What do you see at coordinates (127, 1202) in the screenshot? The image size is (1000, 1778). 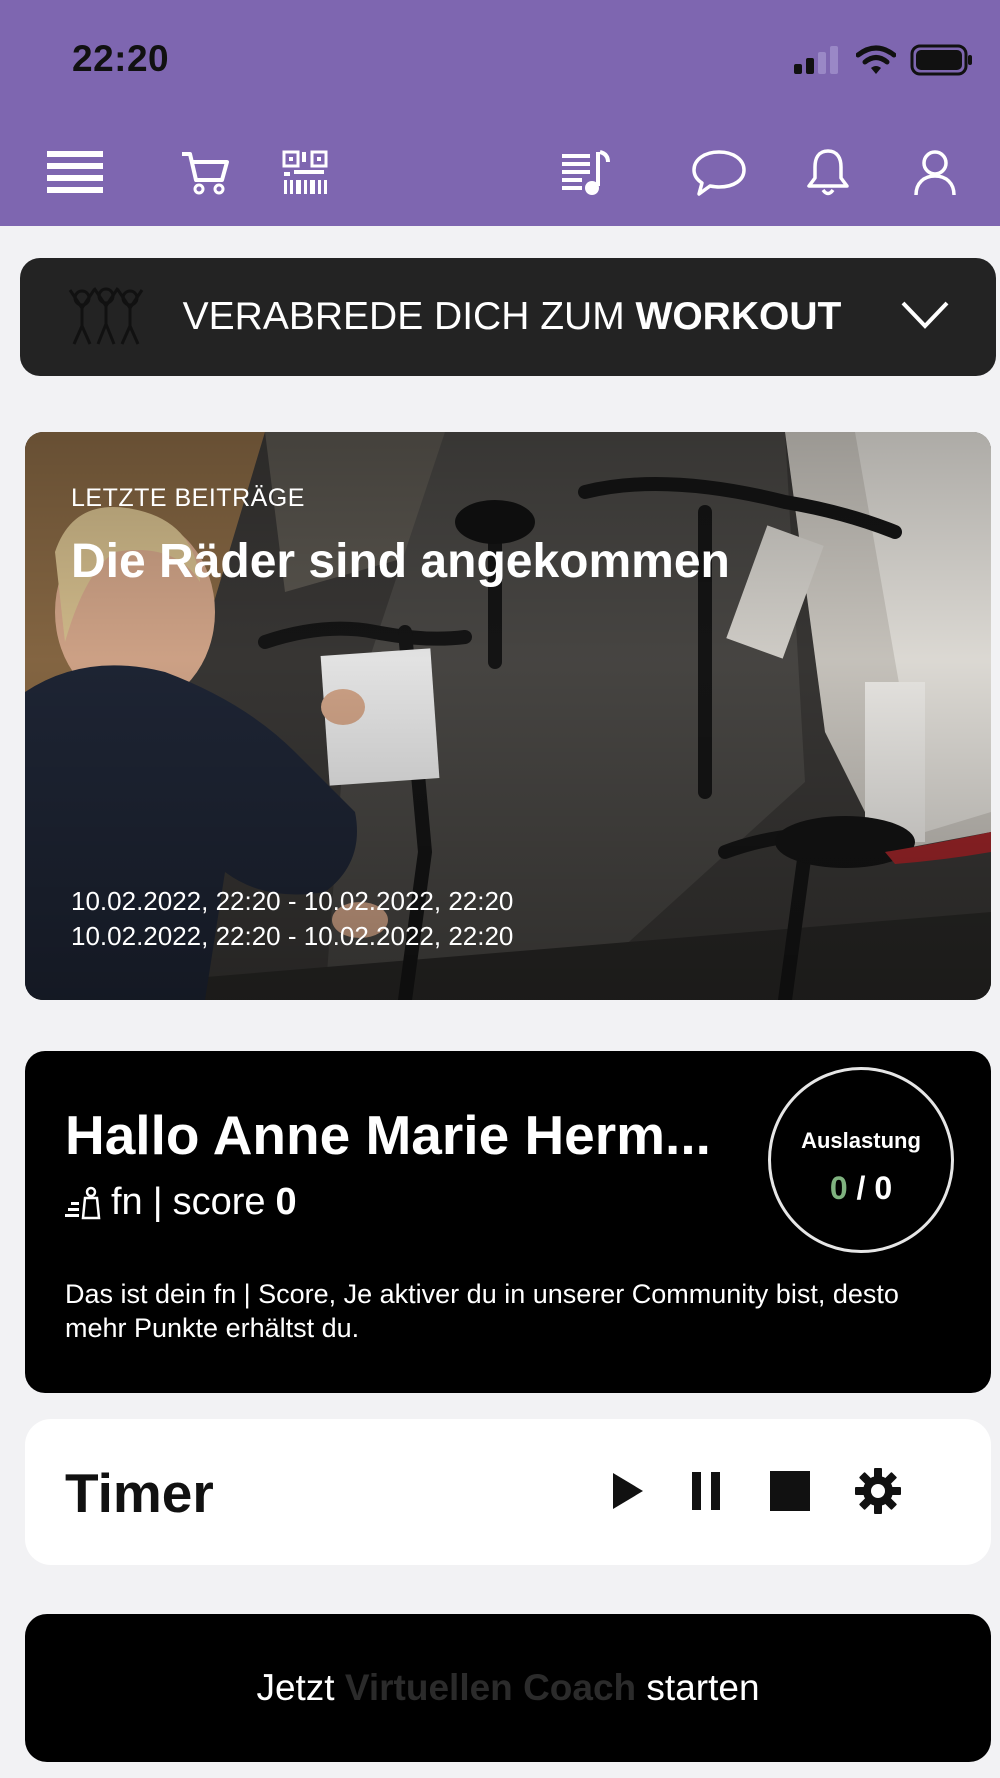 I see `score-brand: fn` at bounding box center [127, 1202].